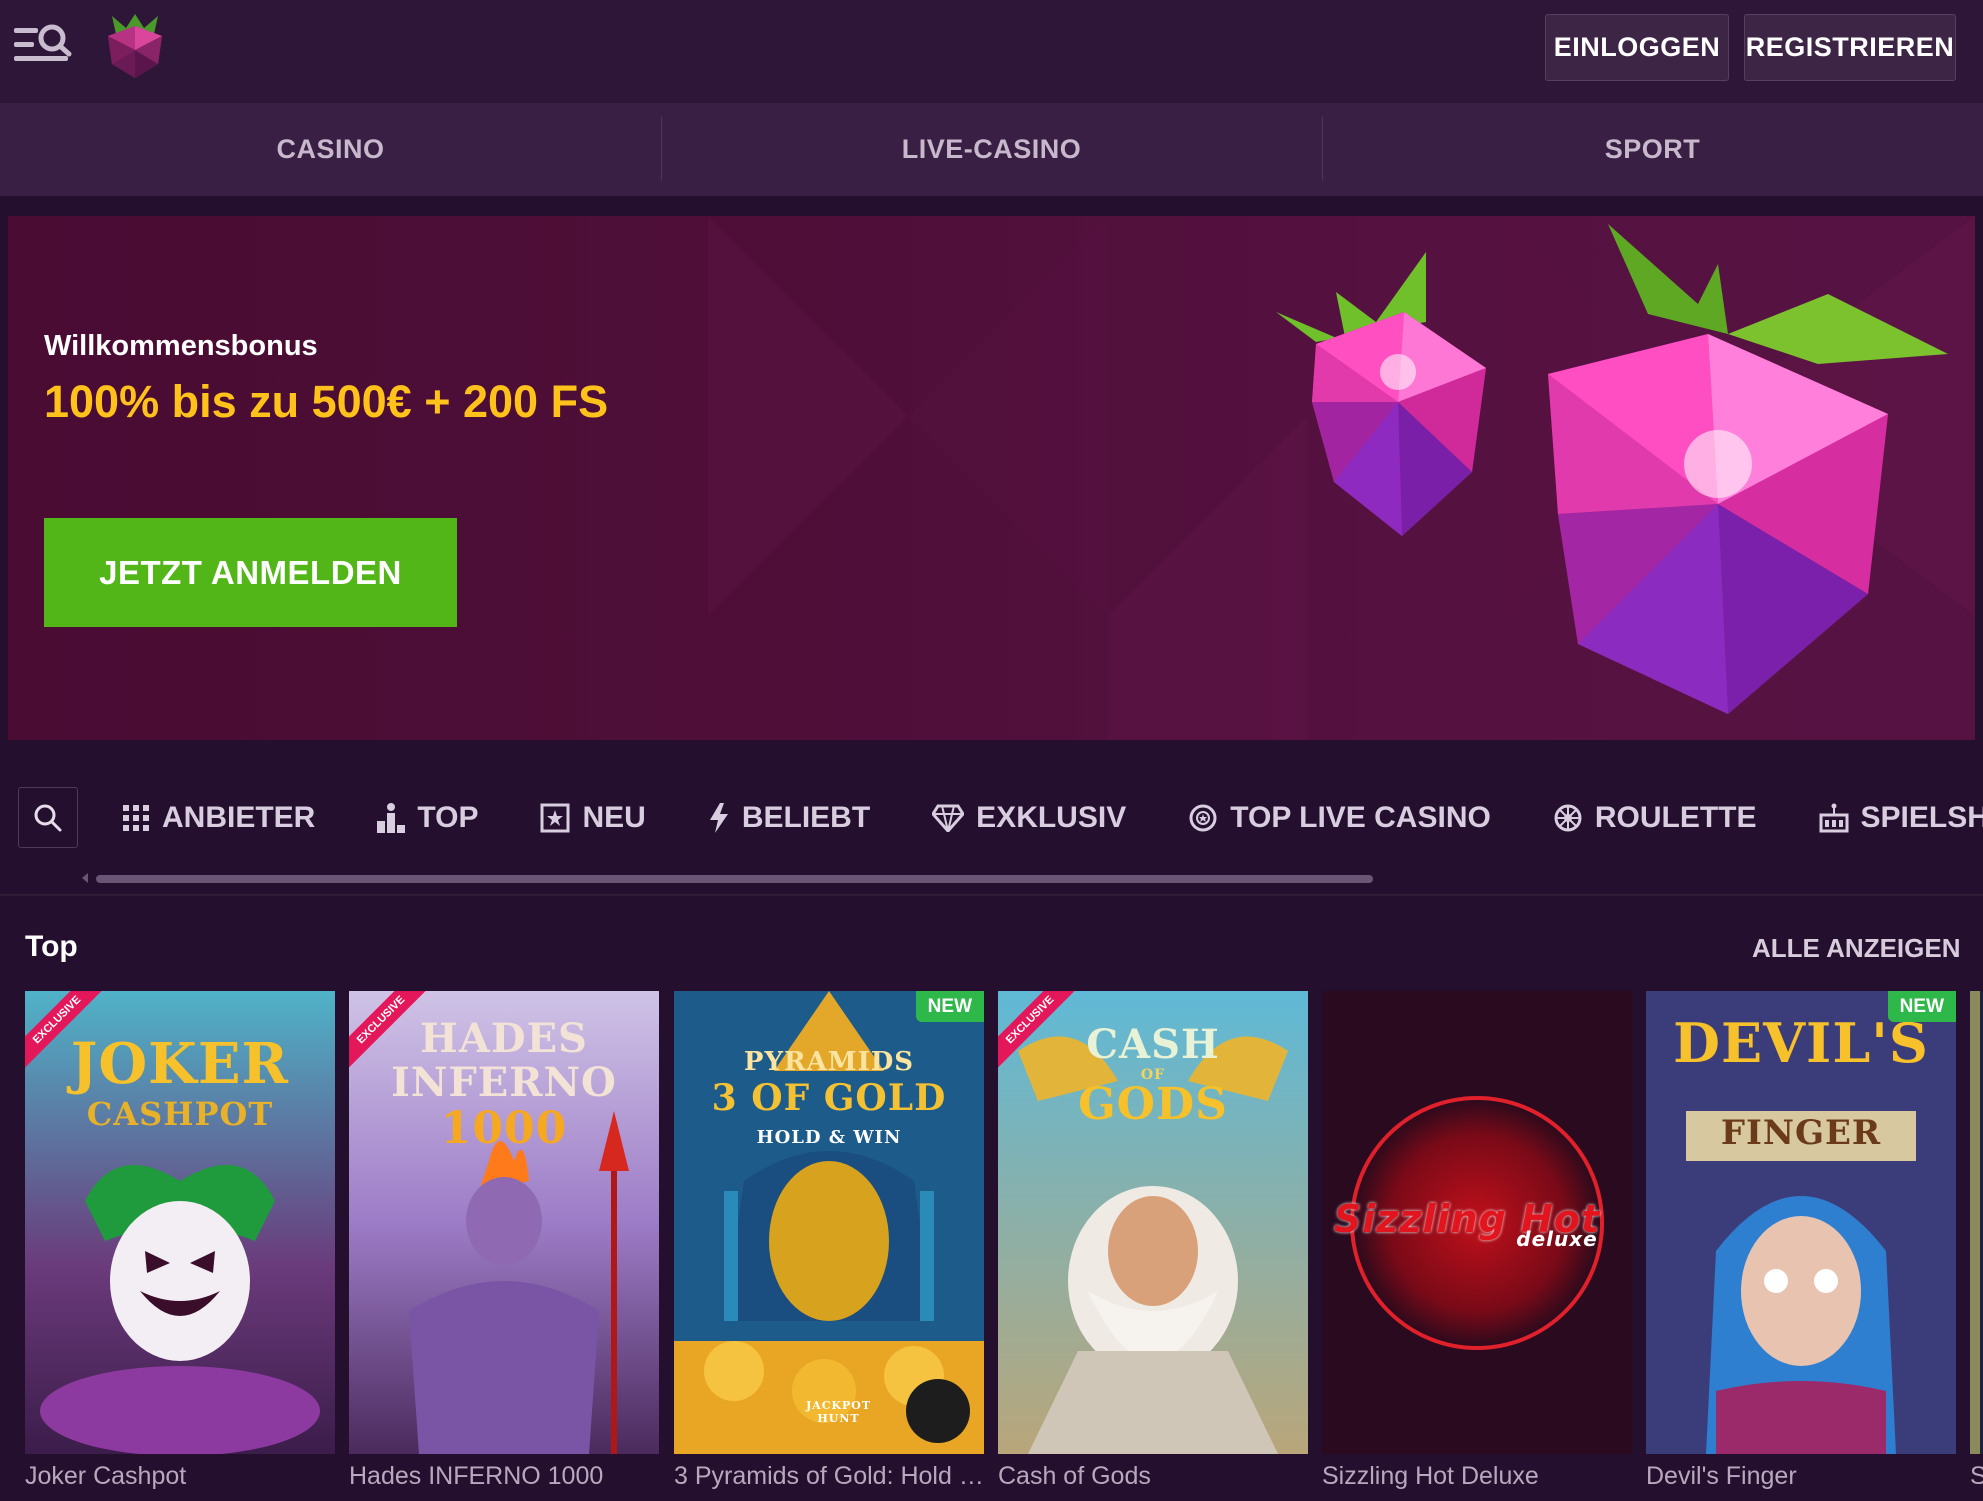  Describe the element at coordinates (1801, 1133) in the screenshot. I see `game-art-subtitle: FINGER` at that location.